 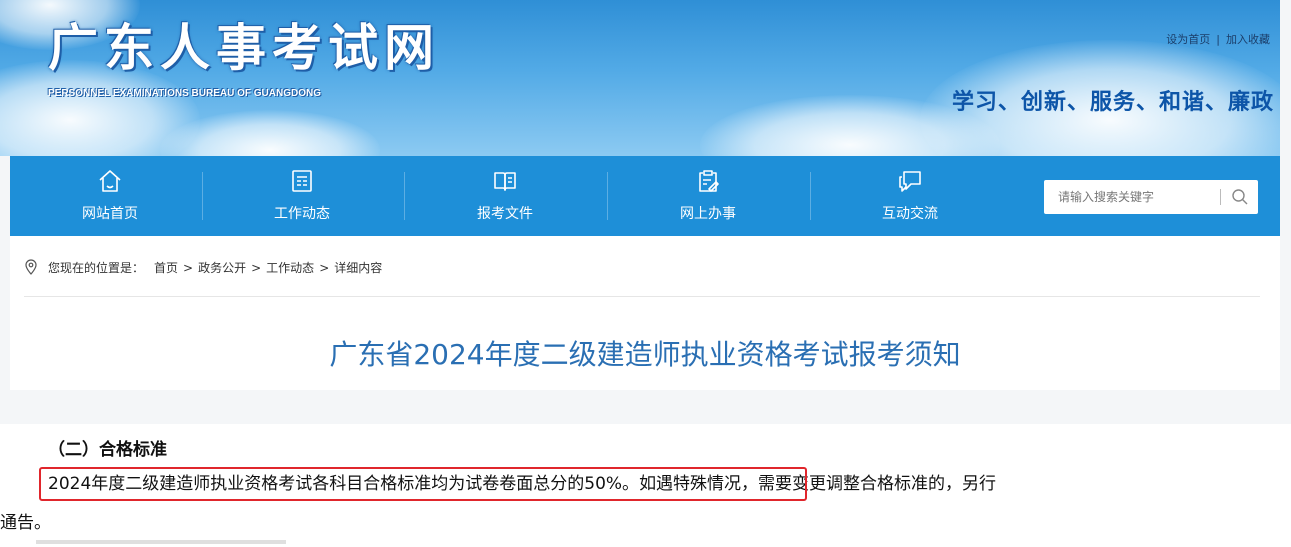 I want to click on nav-item-online-services: 网上办事, so click(x=708, y=196).